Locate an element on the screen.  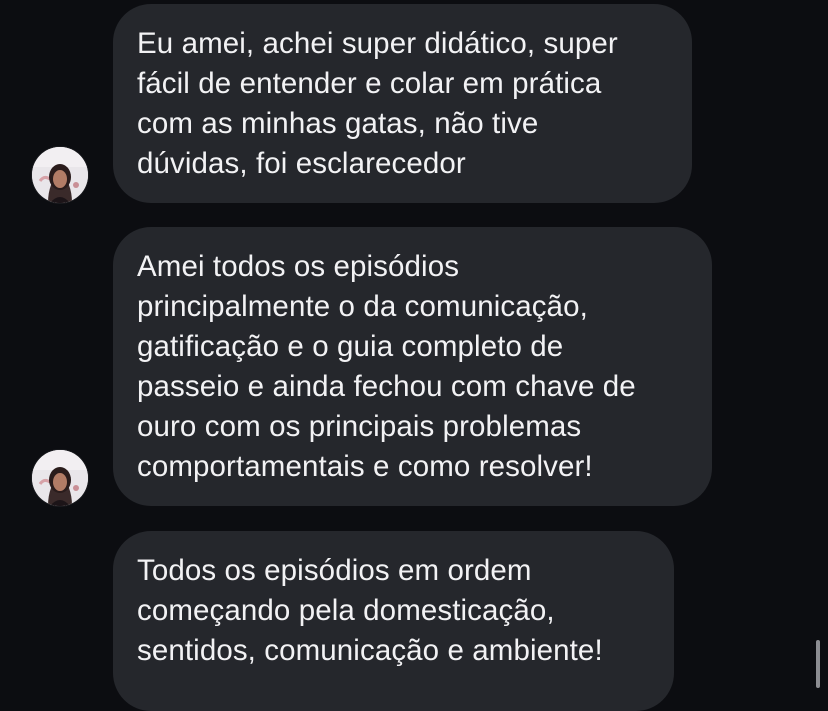
scrollbar-thumb is located at coordinates (818, 664).